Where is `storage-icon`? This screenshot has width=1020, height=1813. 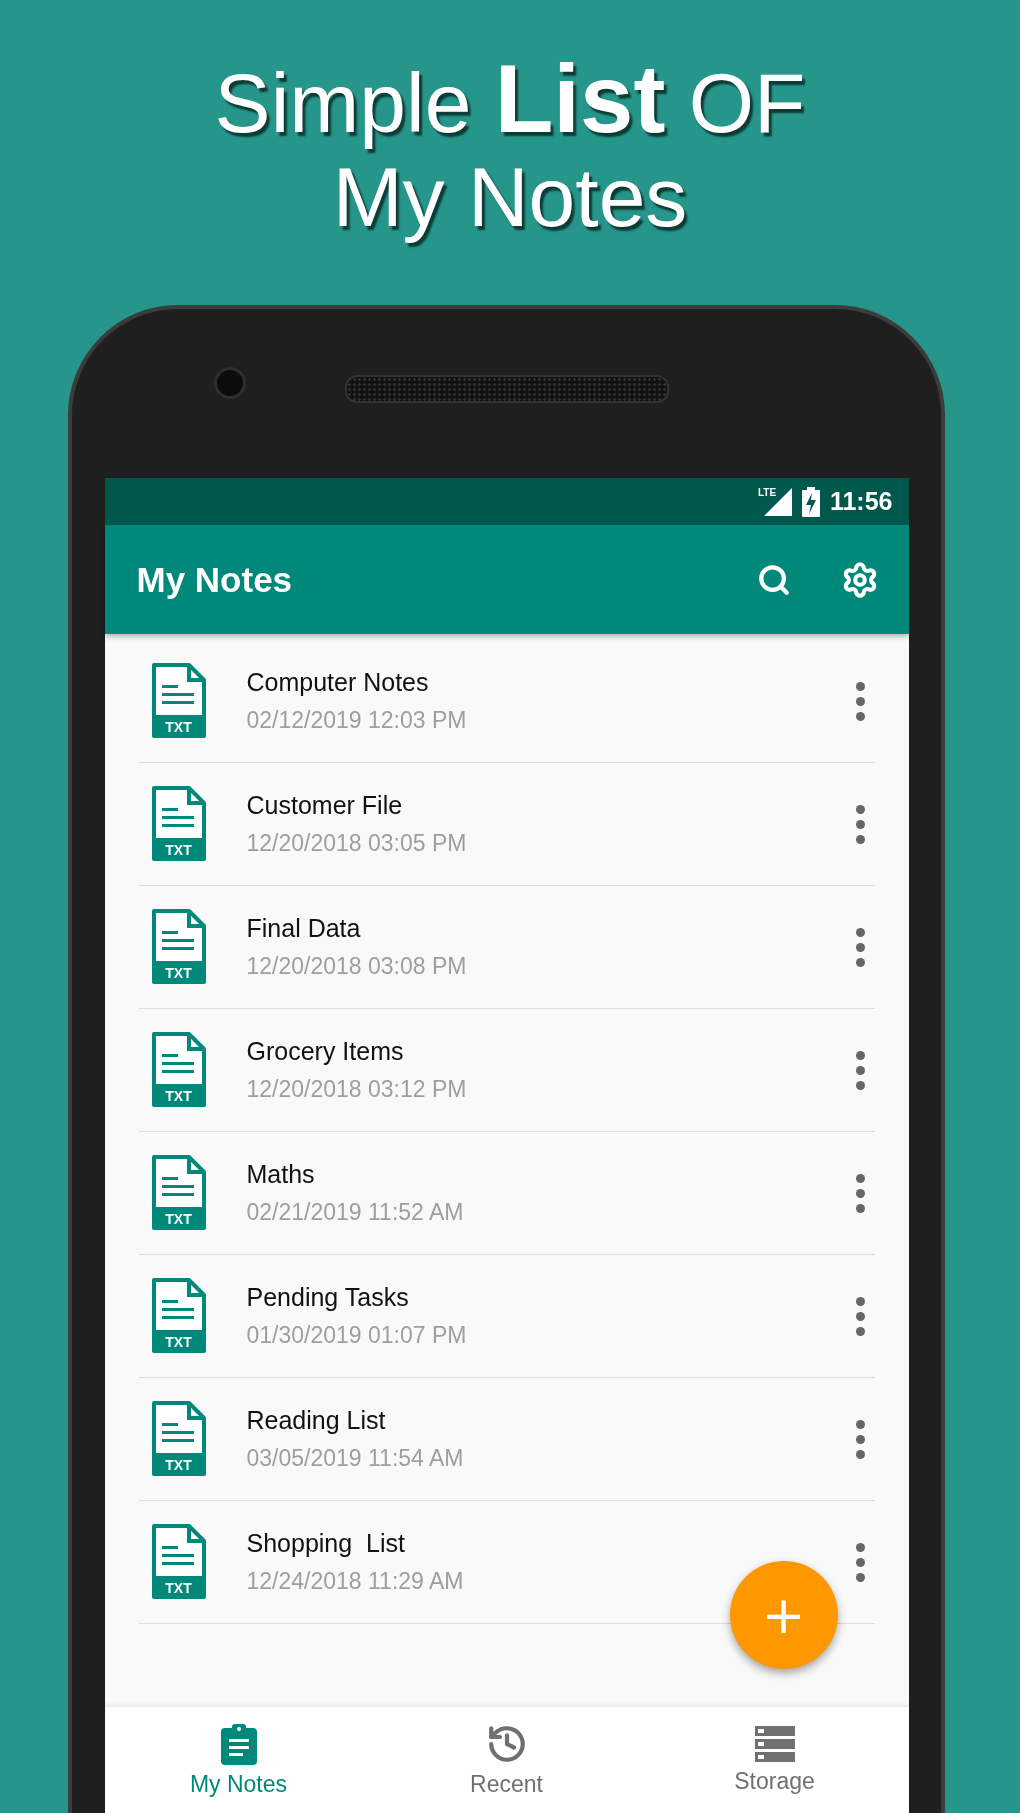 storage-icon is located at coordinates (774, 1743).